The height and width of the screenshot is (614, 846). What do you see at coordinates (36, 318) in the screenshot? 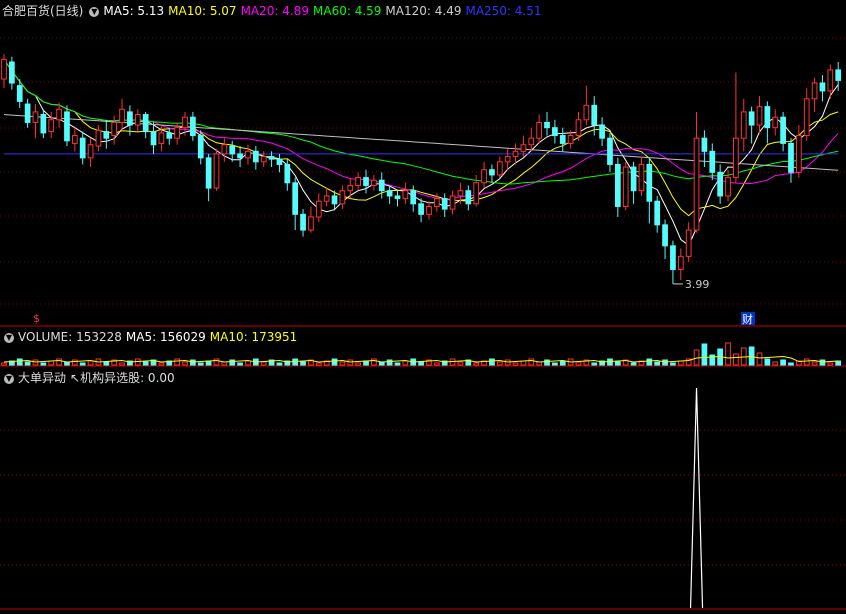
I see `dividend-marker: $` at bounding box center [36, 318].